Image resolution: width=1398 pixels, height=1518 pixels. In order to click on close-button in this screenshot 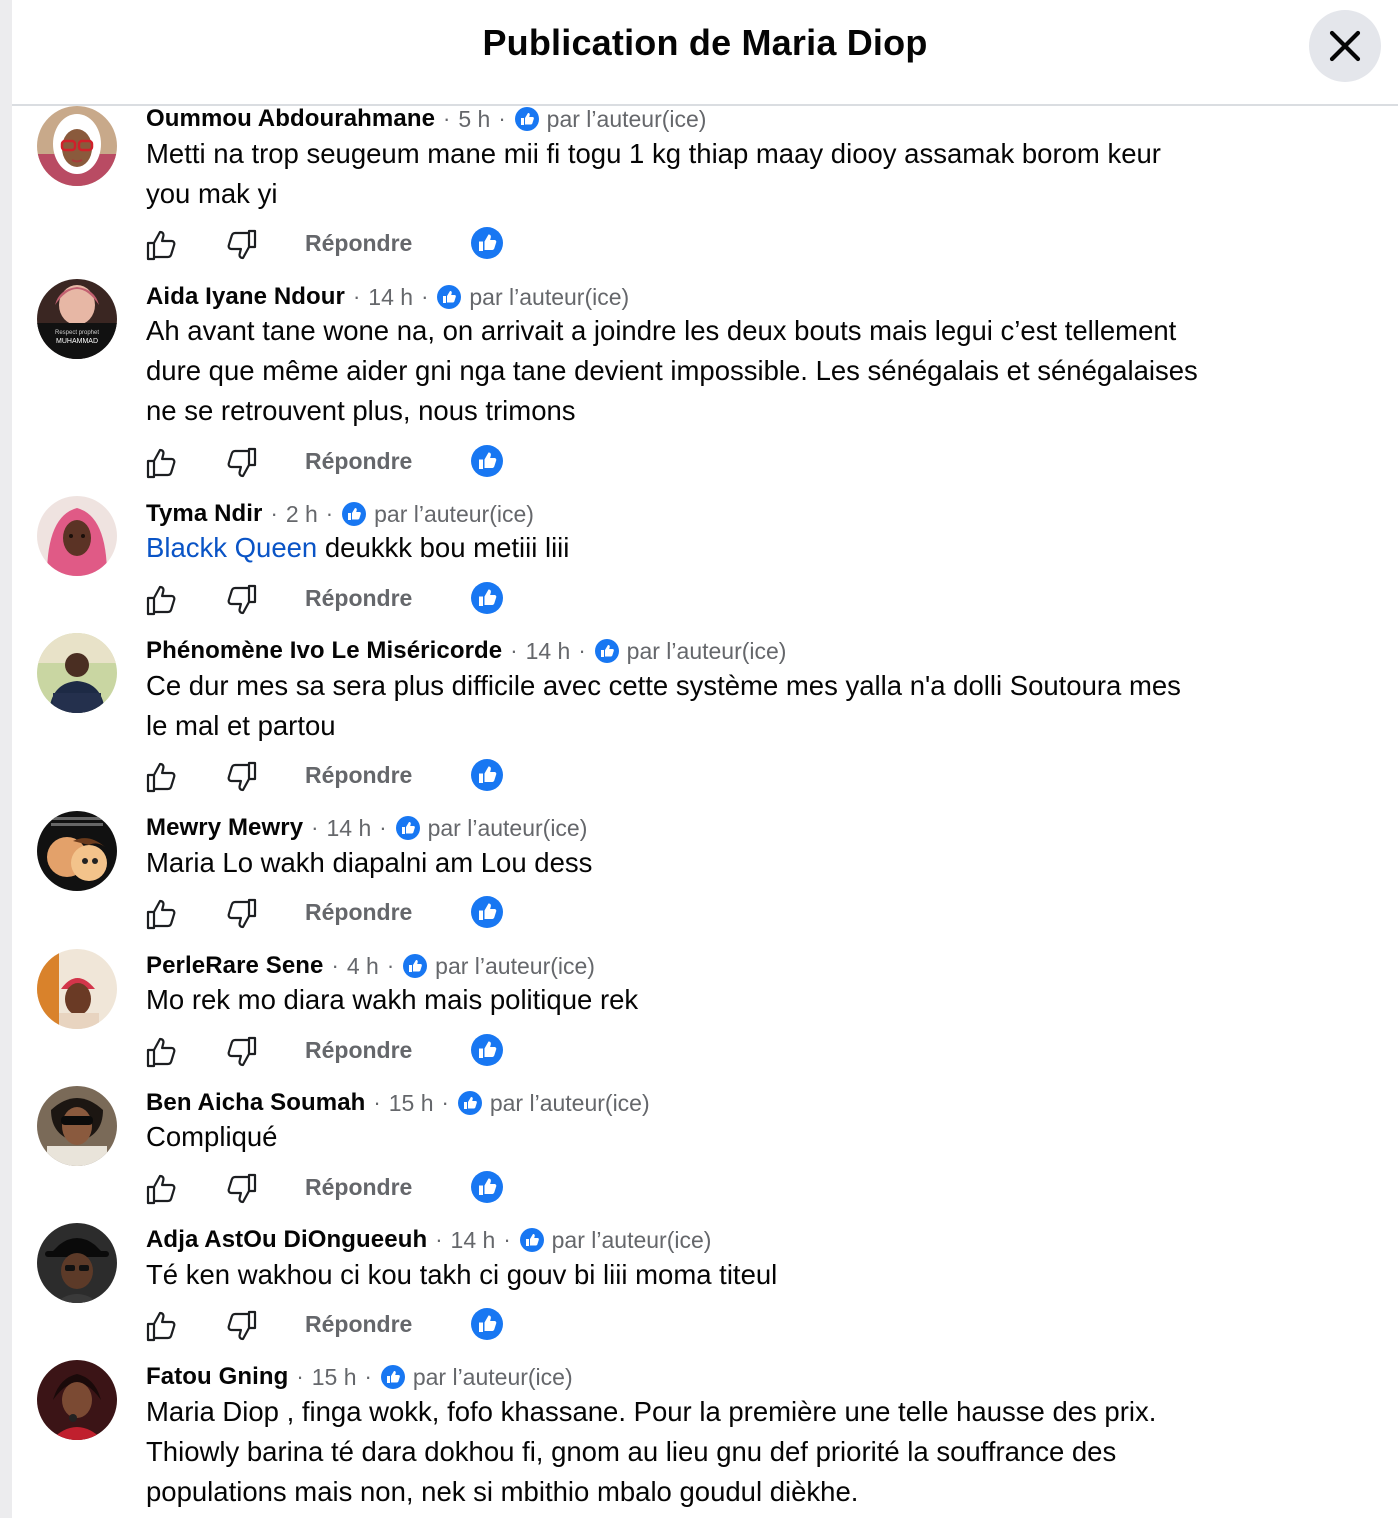, I will do `click(1345, 46)`.